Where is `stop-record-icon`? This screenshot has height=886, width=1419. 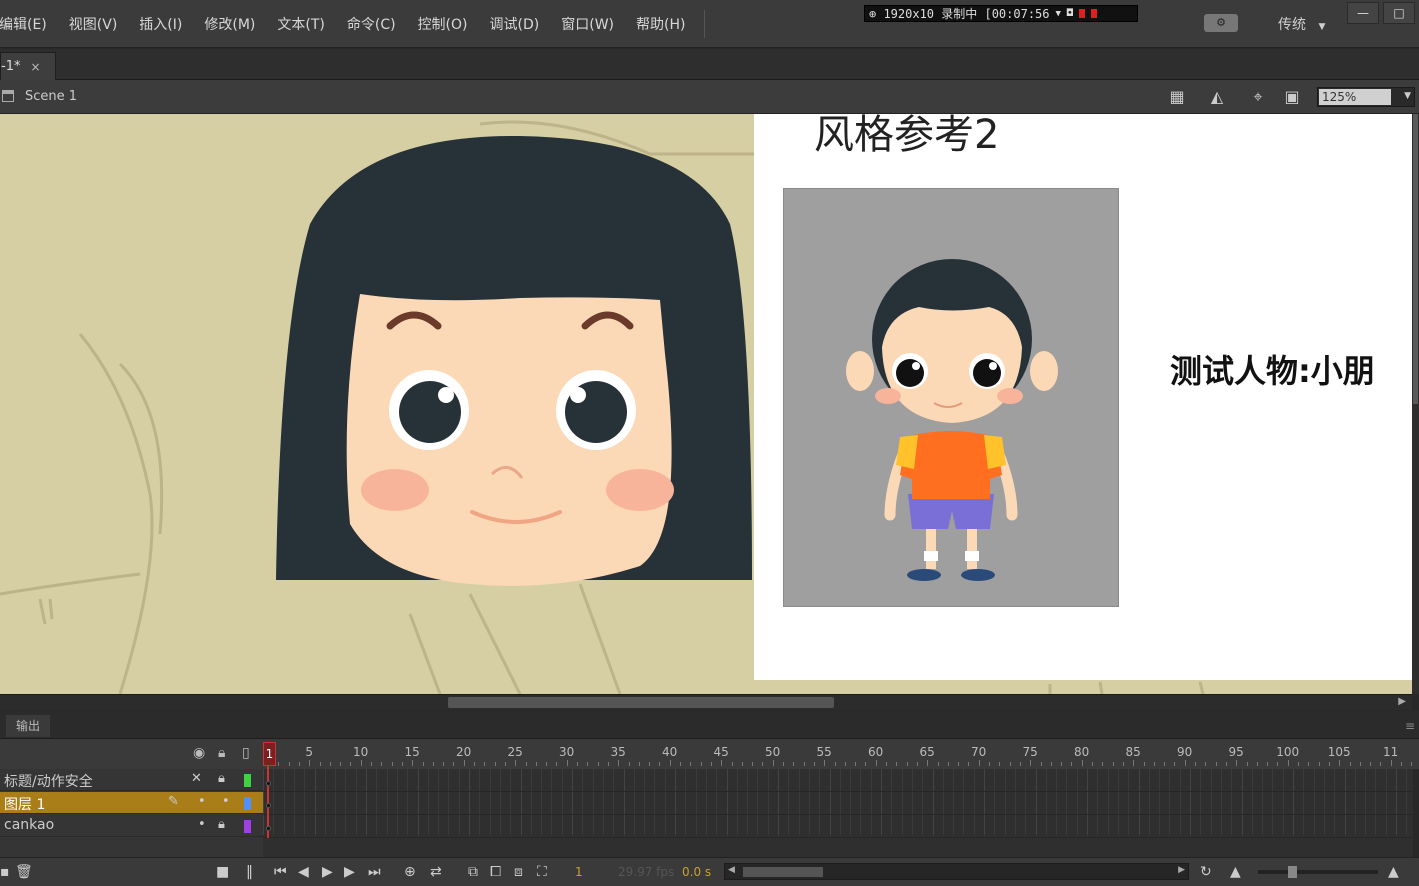 stop-record-icon is located at coordinates (1093, 13).